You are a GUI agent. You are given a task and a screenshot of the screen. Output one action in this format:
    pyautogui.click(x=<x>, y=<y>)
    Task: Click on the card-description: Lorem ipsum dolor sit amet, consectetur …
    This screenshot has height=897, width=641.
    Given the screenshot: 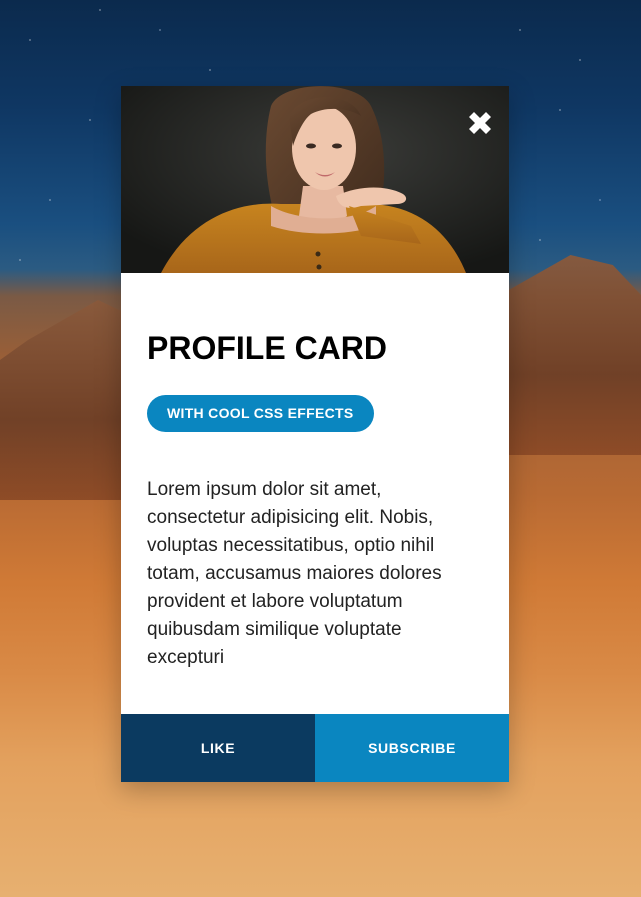 What is the action you would take?
    pyautogui.click(x=294, y=573)
    